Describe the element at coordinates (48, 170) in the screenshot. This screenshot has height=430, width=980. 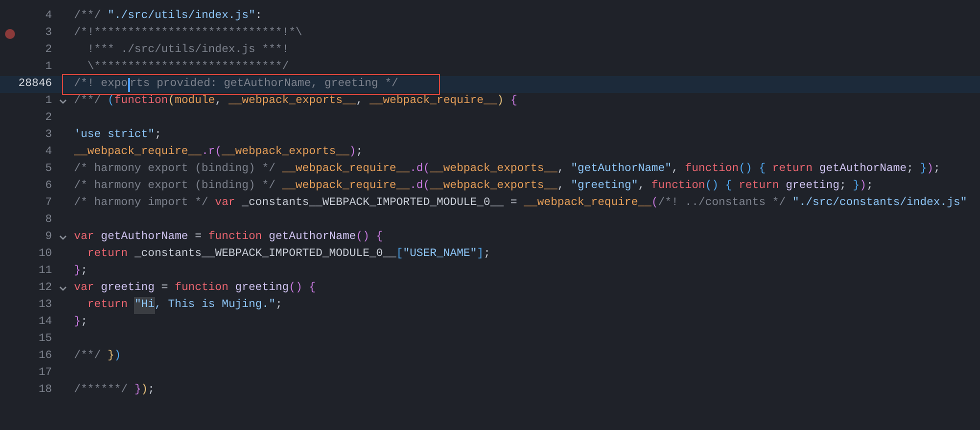
I see `line-number: 5` at that location.